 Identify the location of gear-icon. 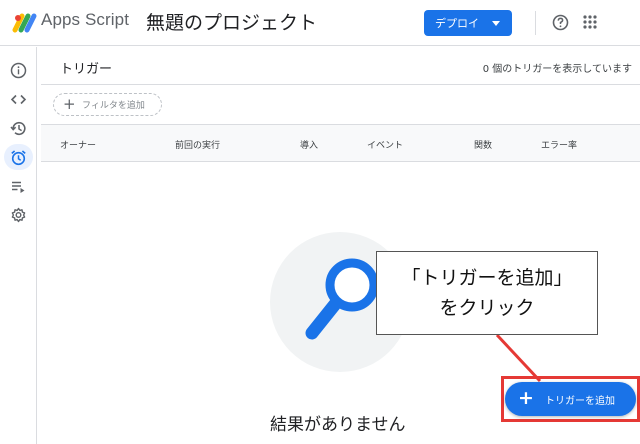
(18, 214).